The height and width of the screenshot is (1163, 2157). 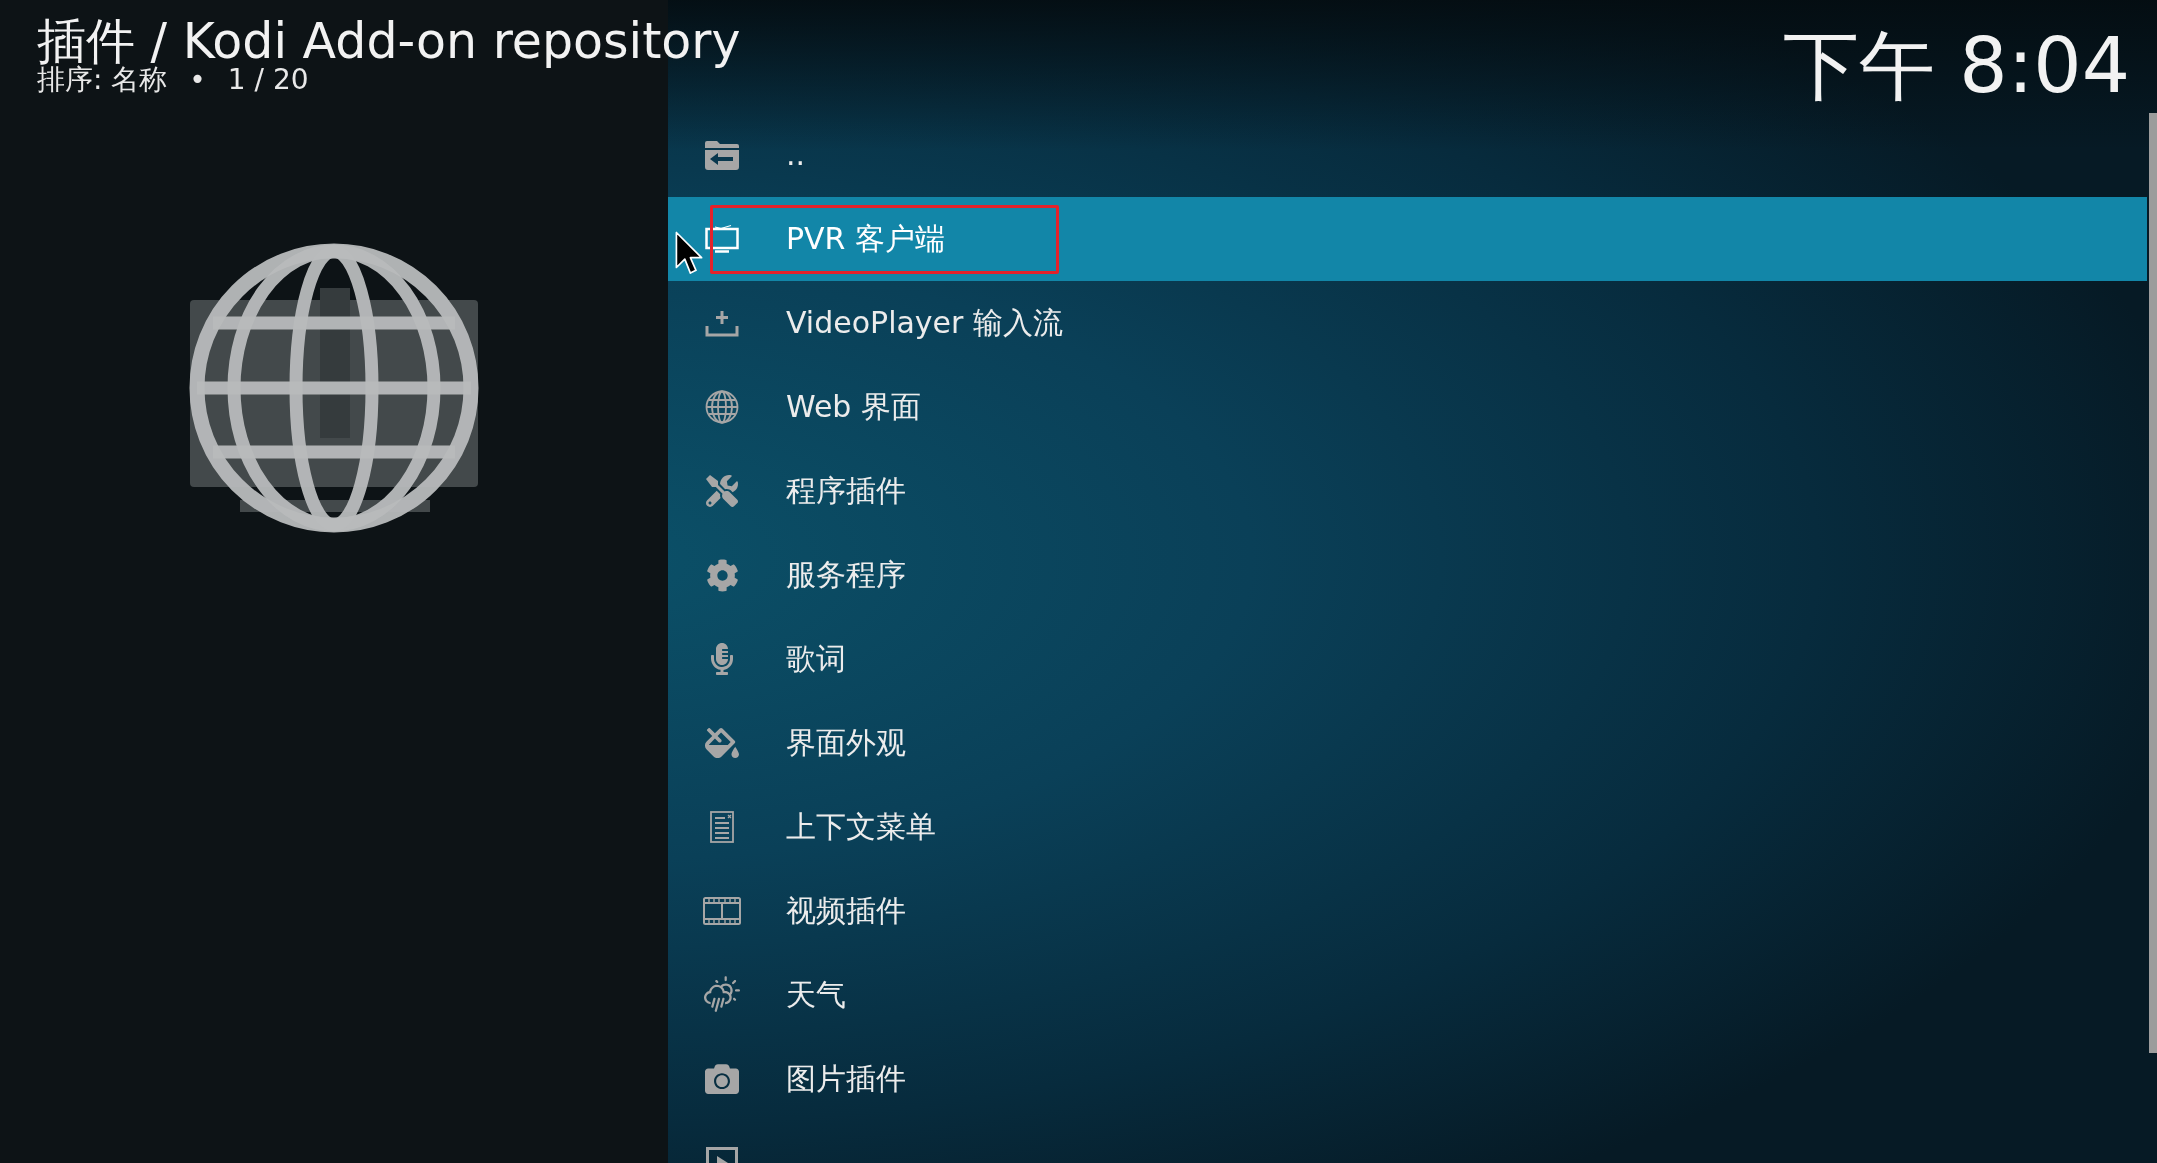 I want to click on list-item: 视频插件, so click(x=1407, y=911).